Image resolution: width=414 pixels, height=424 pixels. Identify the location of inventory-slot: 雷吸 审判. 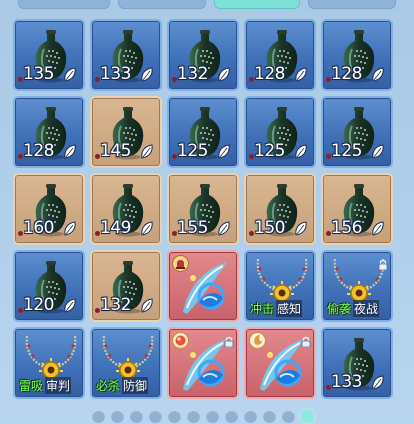
(49, 363).